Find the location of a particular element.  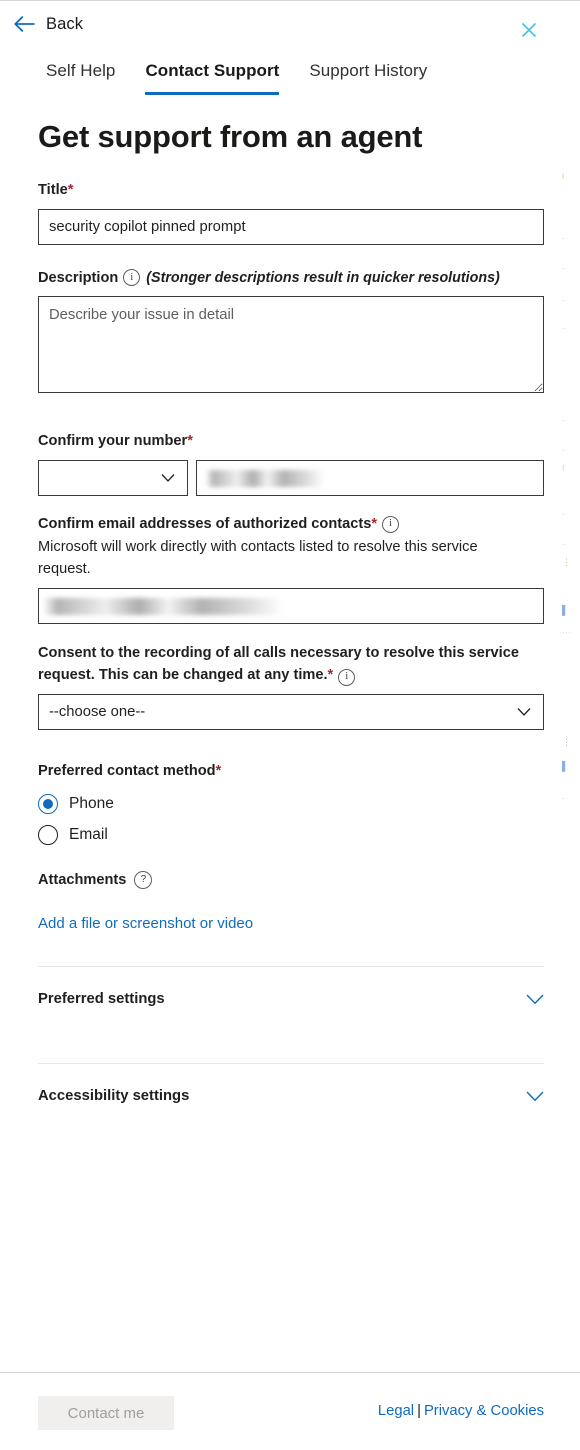

title-input is located at coordinates (291, 226).